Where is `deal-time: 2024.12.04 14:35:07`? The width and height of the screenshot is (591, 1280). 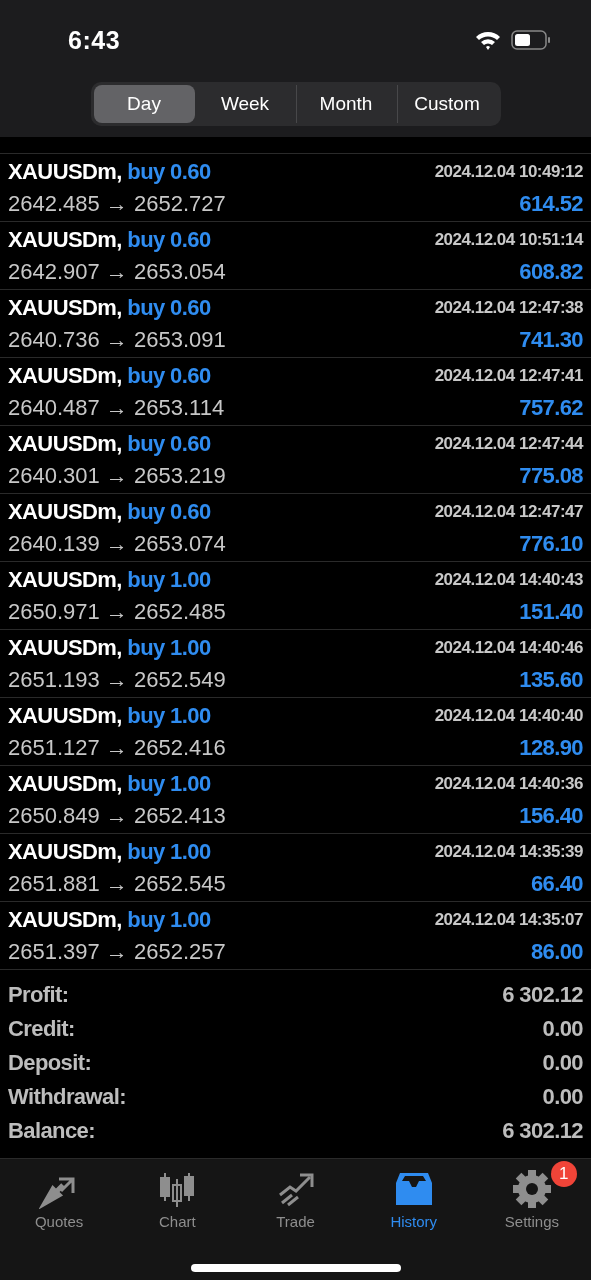 deal-time: 2024.12.04 14:35:07 is located at coordinates (508, 919).